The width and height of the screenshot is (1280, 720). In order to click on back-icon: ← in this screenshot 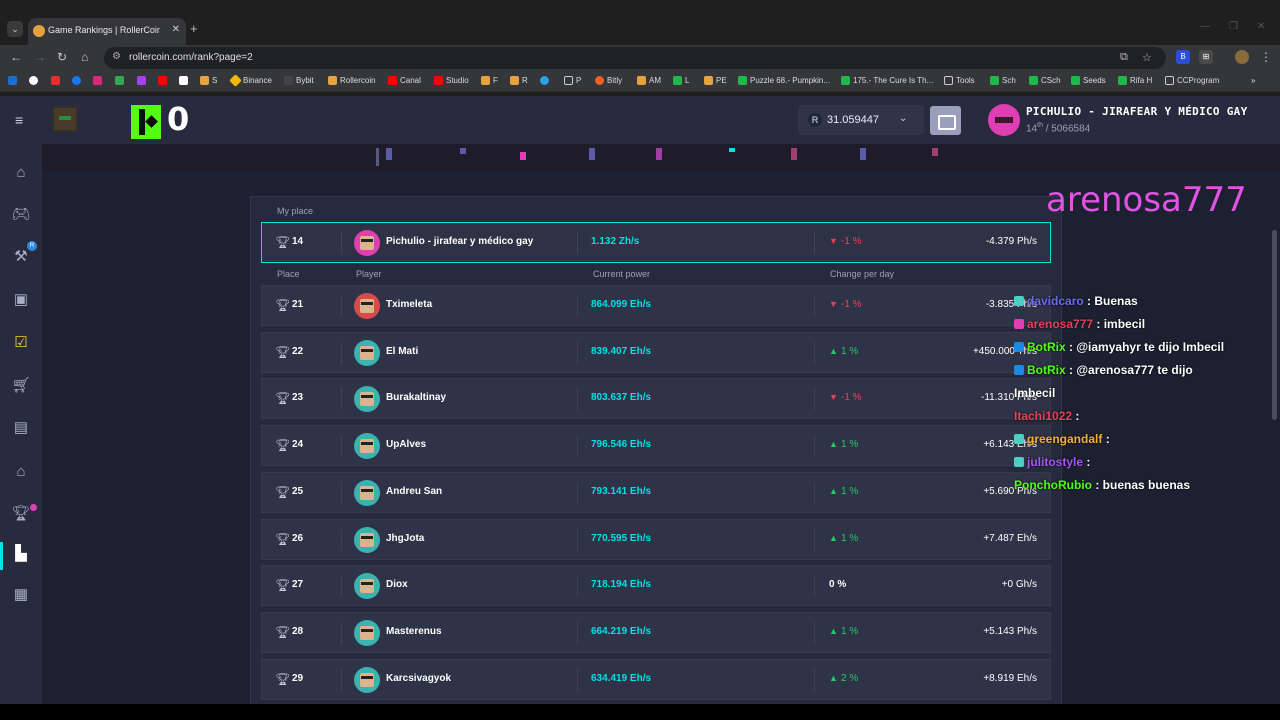, I will do `click(16, 57)`.